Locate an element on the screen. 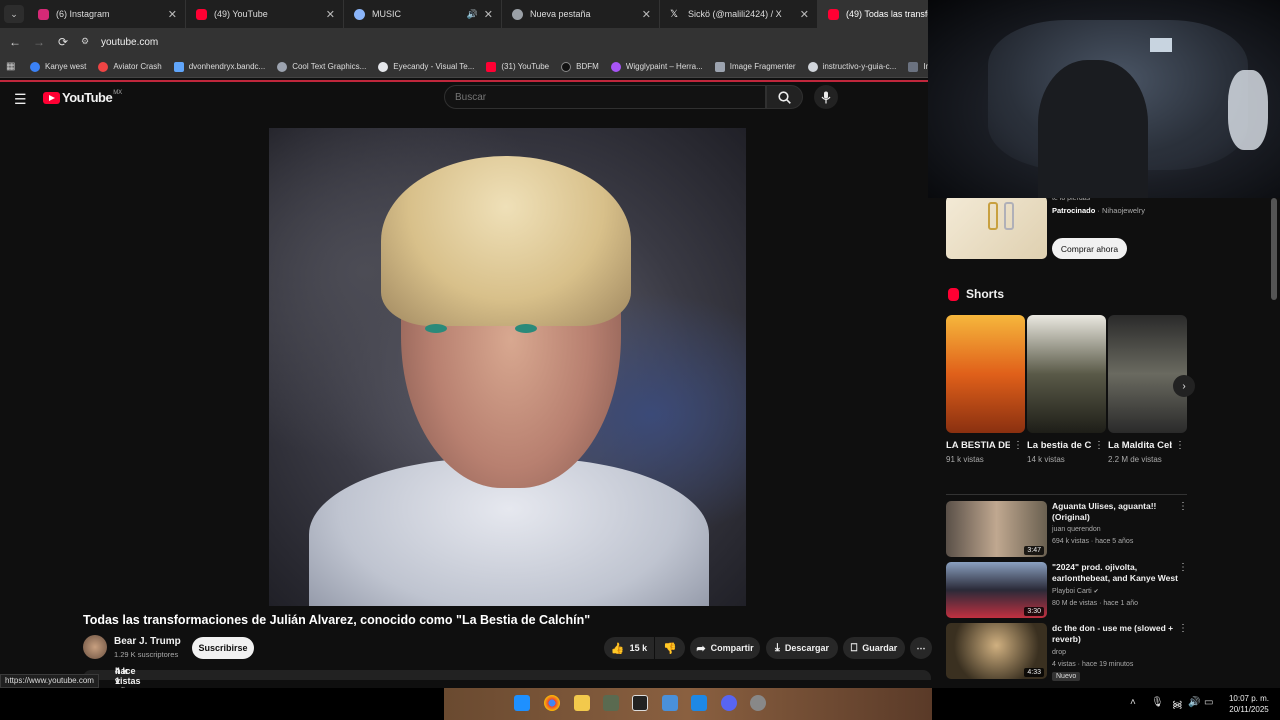 This screenshot has height=720, width=1280. save-button: ⎕ Guardar is located at coordinates (874, 648).